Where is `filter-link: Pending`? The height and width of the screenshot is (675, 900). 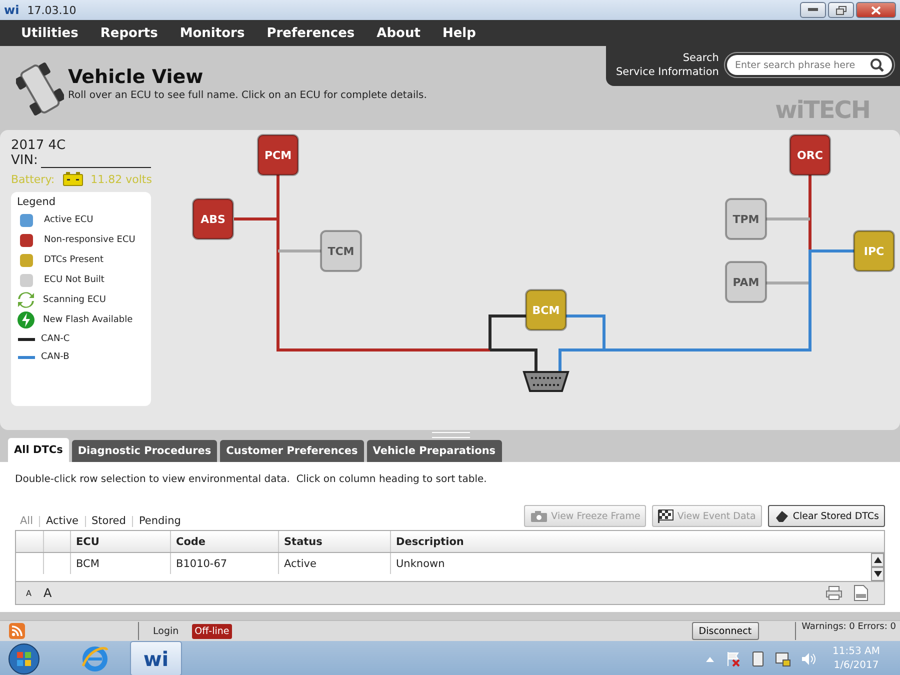
filter-link: Pending is located at coordinates (159, 521).